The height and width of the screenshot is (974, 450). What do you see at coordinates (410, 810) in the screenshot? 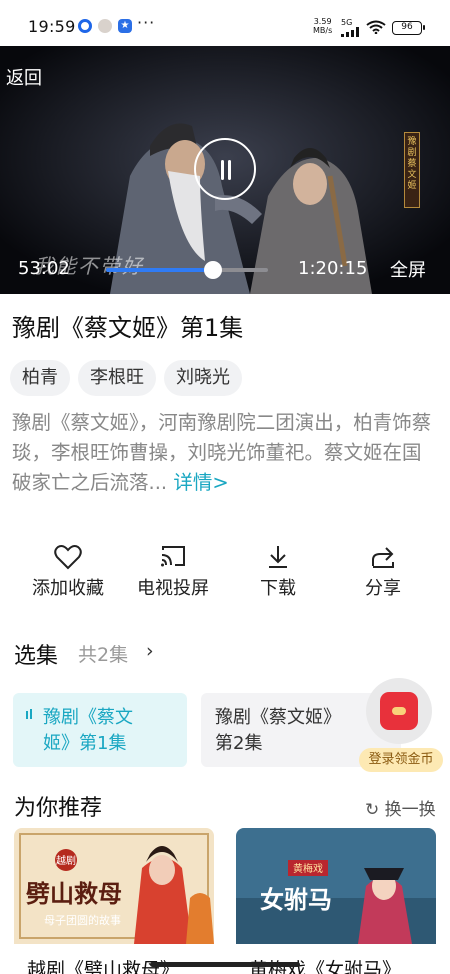
I see `refresh-label: 换一换` at bounding box center [410, 810].